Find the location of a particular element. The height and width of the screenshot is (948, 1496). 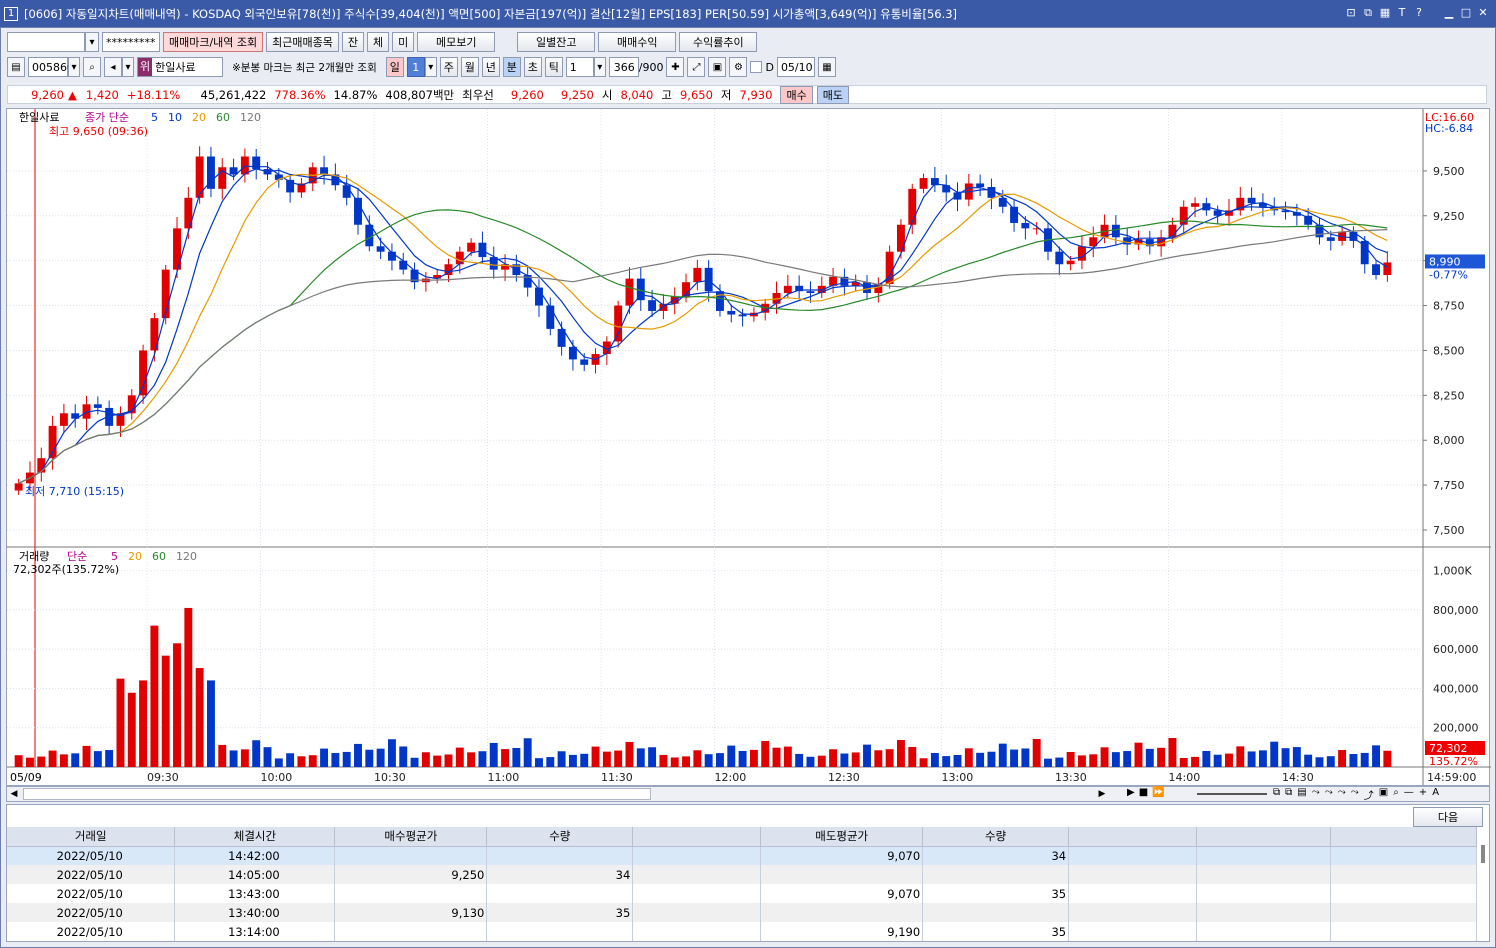

x-tick-label: 12:30 is located at coordinates (844, 777).